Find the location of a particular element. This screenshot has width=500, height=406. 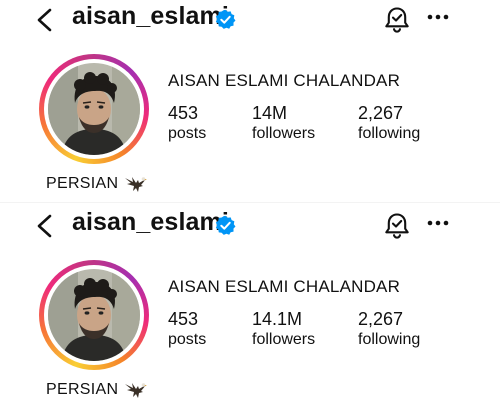

screenshot-divider is located at coordinates (250, 202).